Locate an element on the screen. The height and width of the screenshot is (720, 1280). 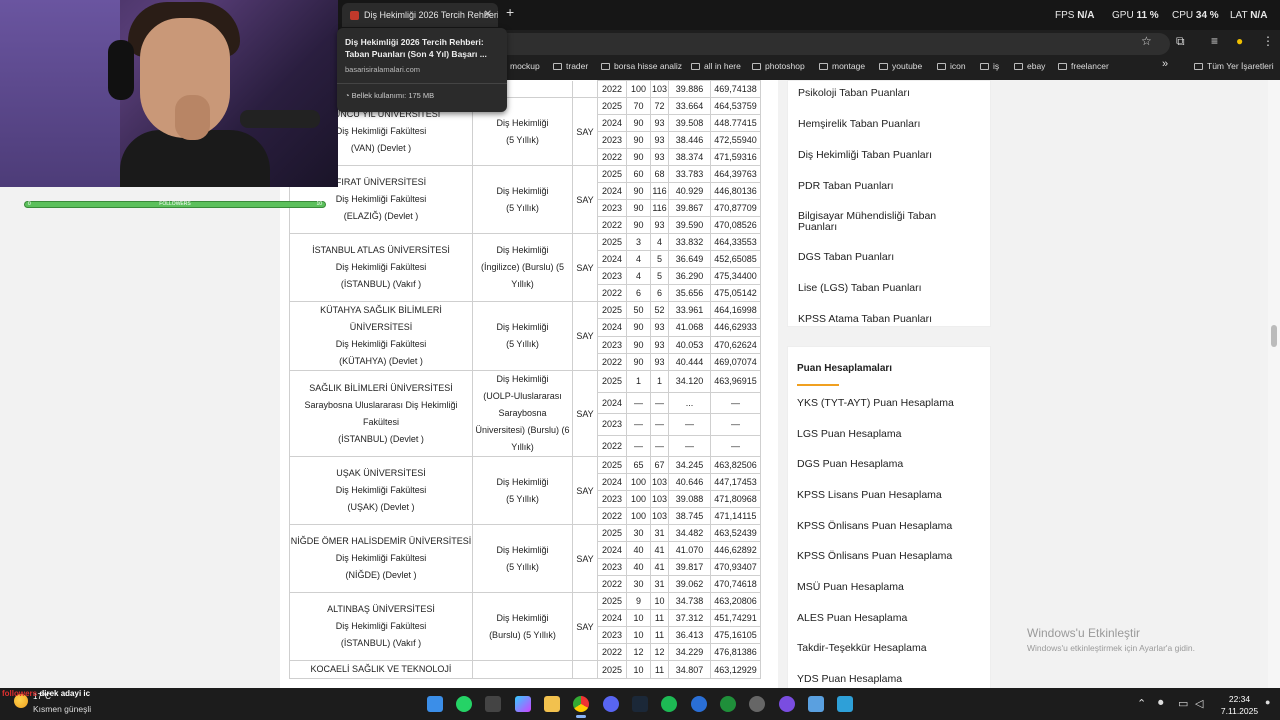
bookmark-item: montage is located at coordinates (842, 66).